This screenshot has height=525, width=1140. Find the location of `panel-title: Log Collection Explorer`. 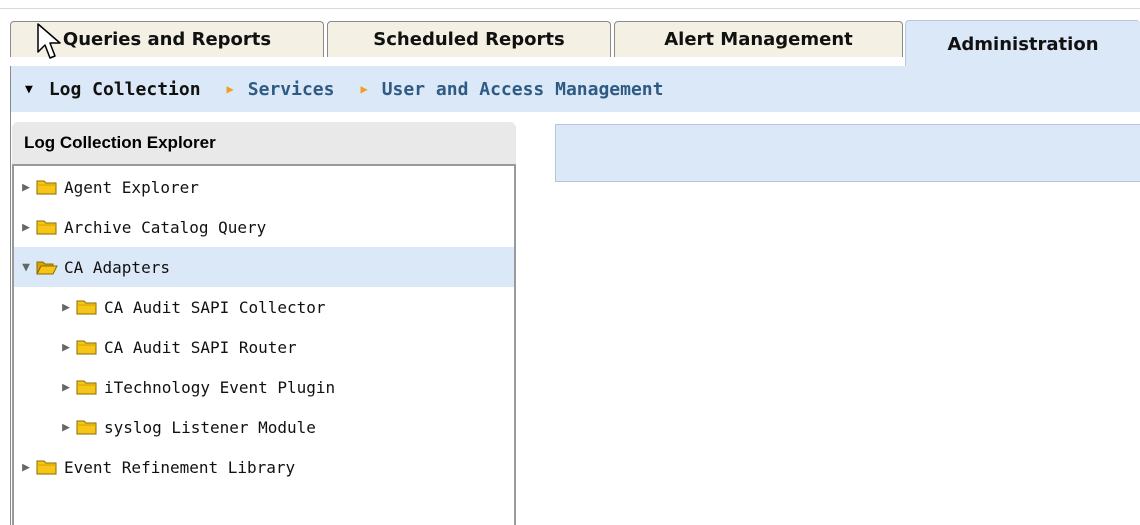

panel-title: Log Collection Explorer is located at coordinates (264, 143).